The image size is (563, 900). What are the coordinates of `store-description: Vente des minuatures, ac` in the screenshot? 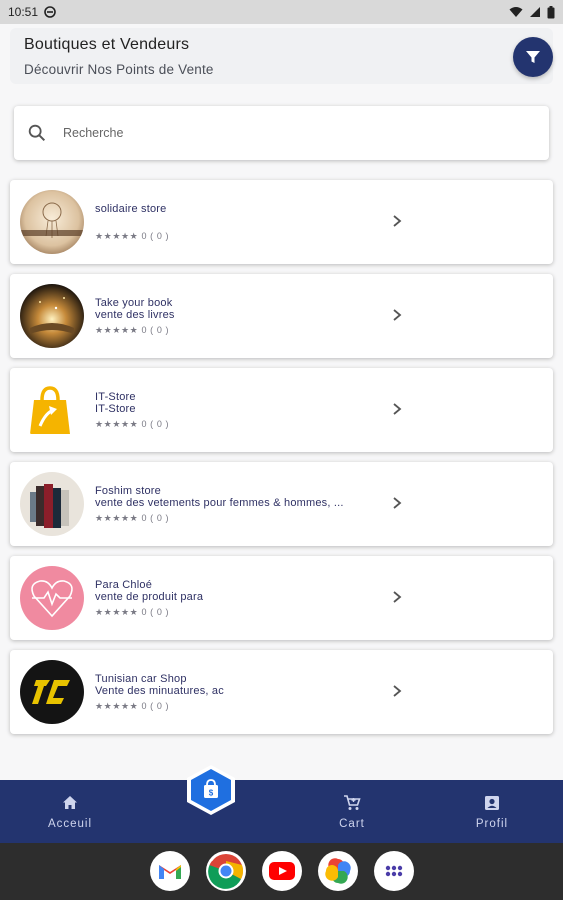 It's located at (159, 691).